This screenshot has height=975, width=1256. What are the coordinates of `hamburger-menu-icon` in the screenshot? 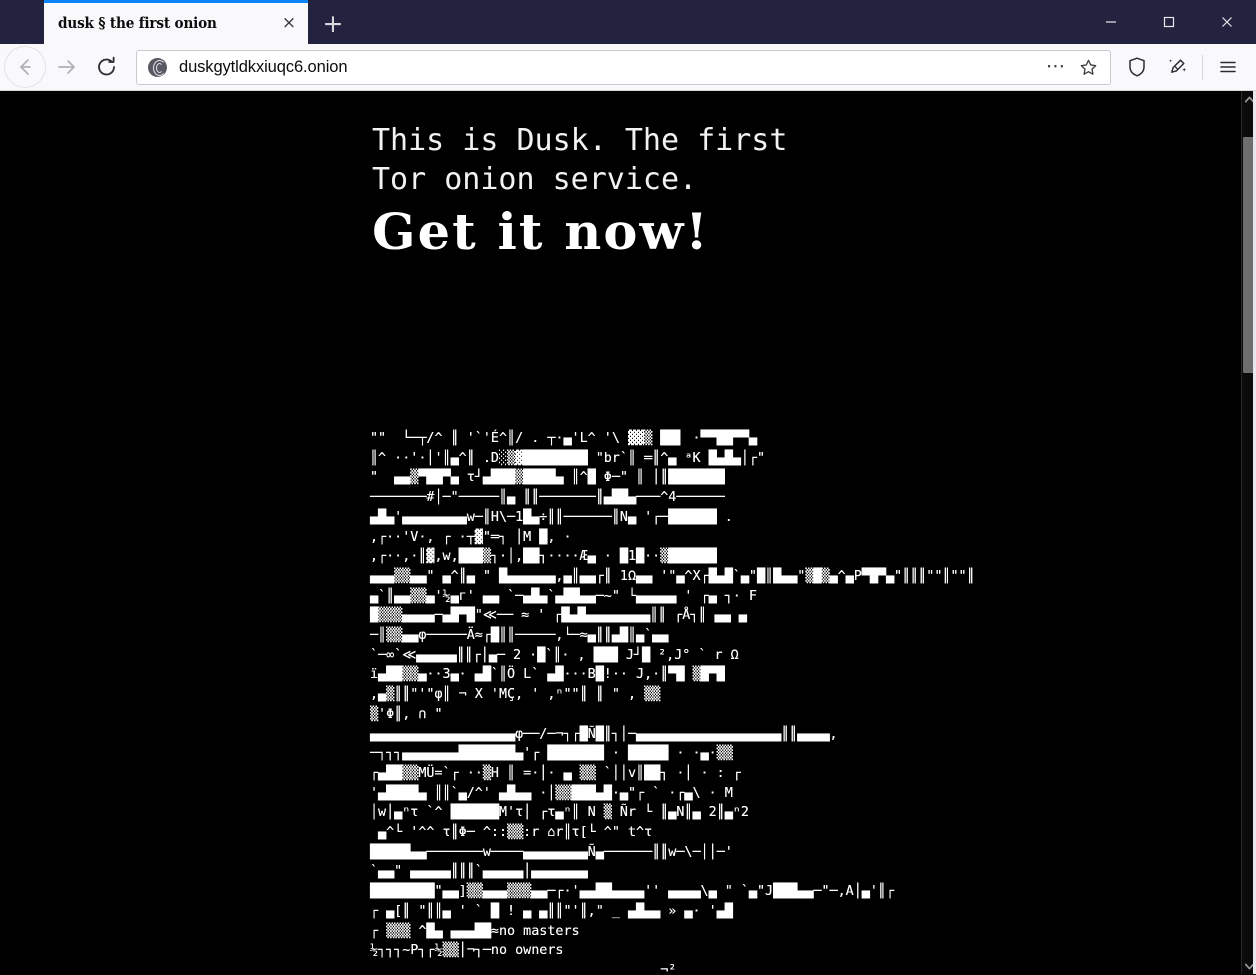 It's located at (1228, 67).